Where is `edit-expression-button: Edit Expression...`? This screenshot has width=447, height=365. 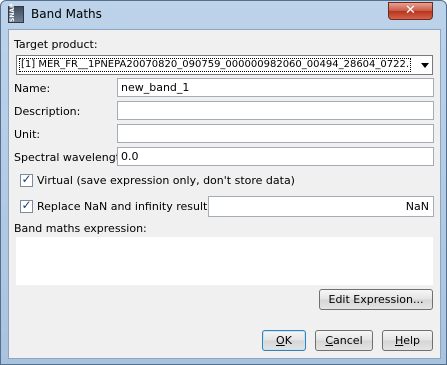
edit-expression-button: Edit Expression... is located at coordinates (376, 299).